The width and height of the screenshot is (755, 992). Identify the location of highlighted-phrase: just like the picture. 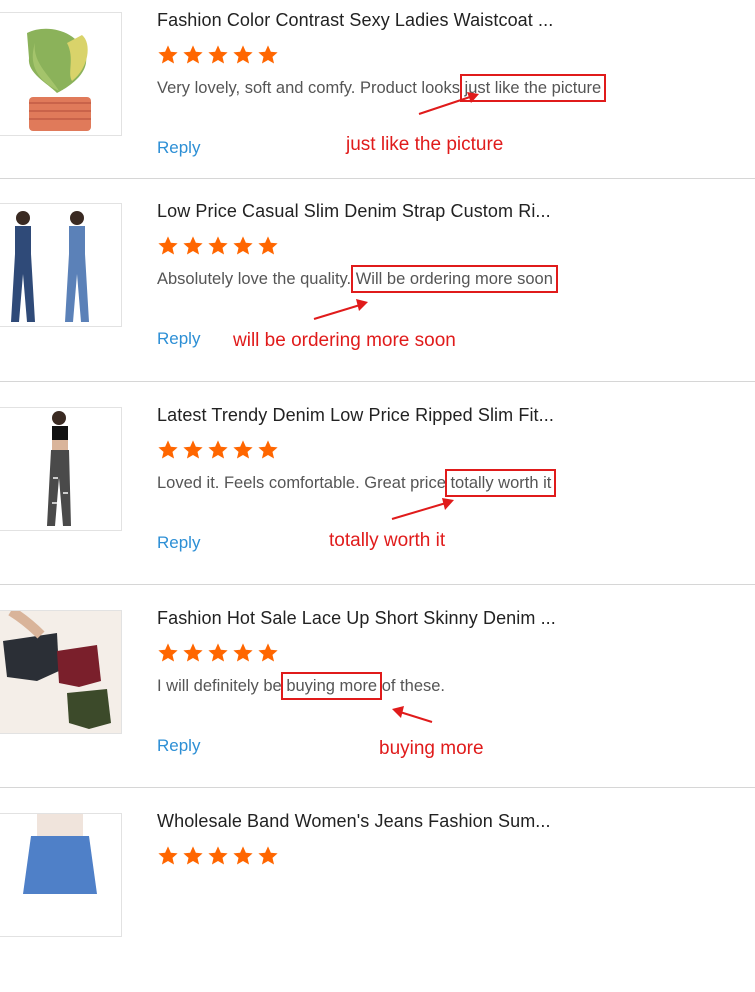
(533, 88).